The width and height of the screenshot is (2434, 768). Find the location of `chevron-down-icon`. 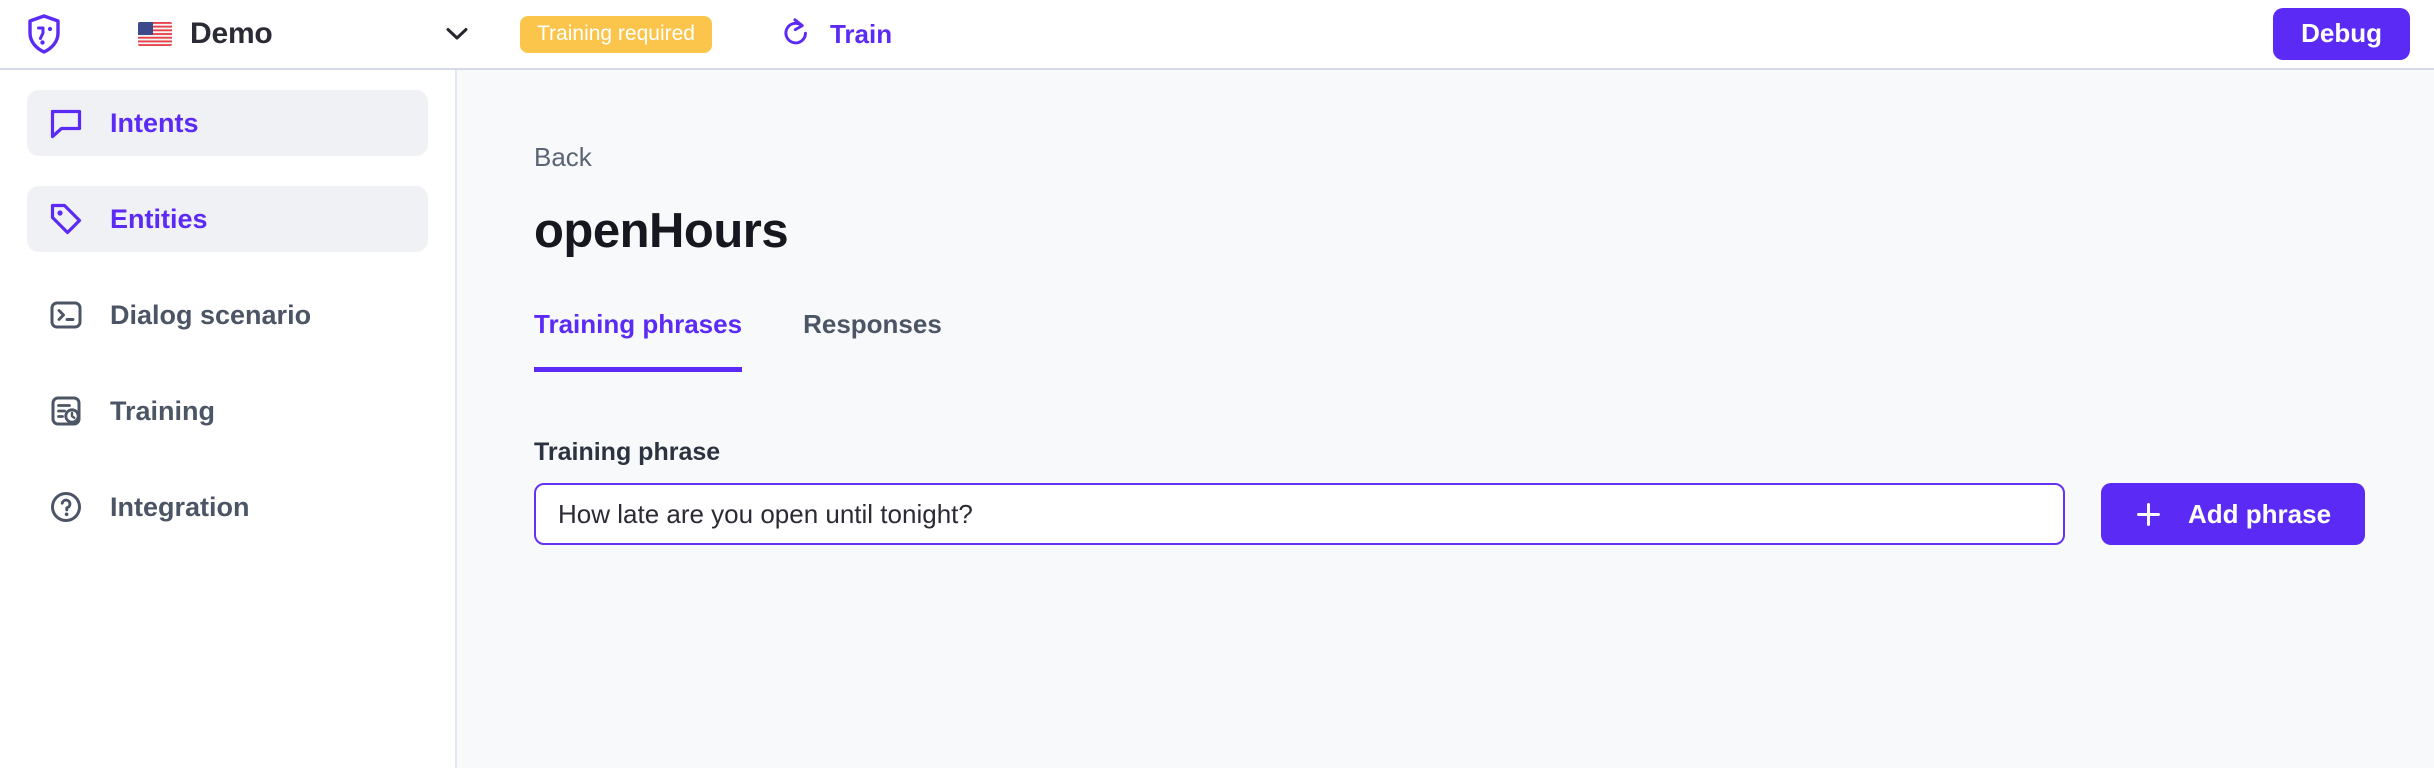

chevron-down-icon is located at coordinates (457, 34).